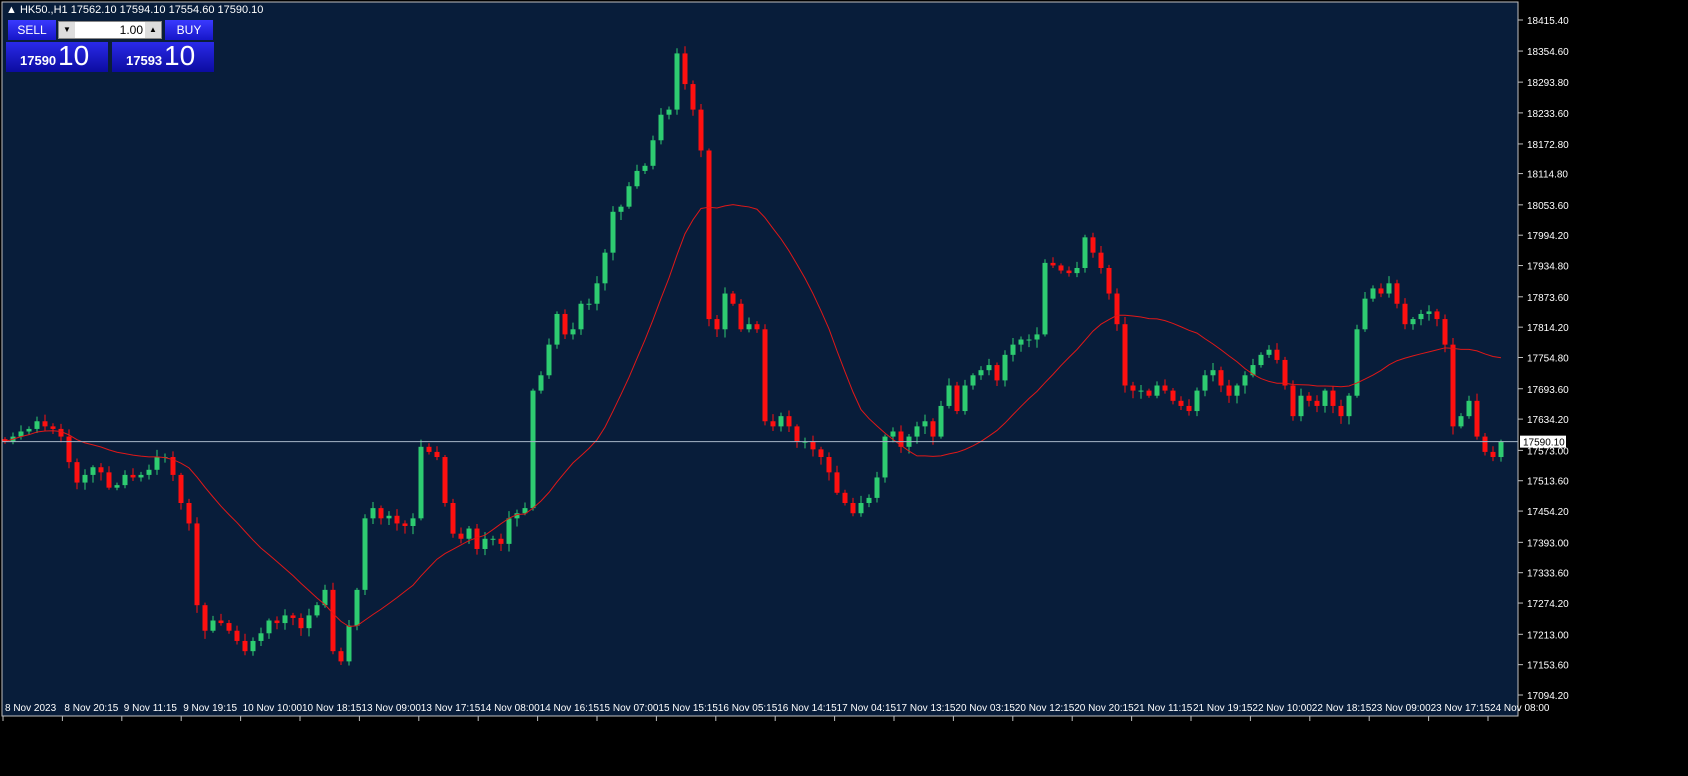 The height and width of the screenshot is (776, 1688). I want to click on x-tick-label: 9 Nov 11:15, so click(151, 708).